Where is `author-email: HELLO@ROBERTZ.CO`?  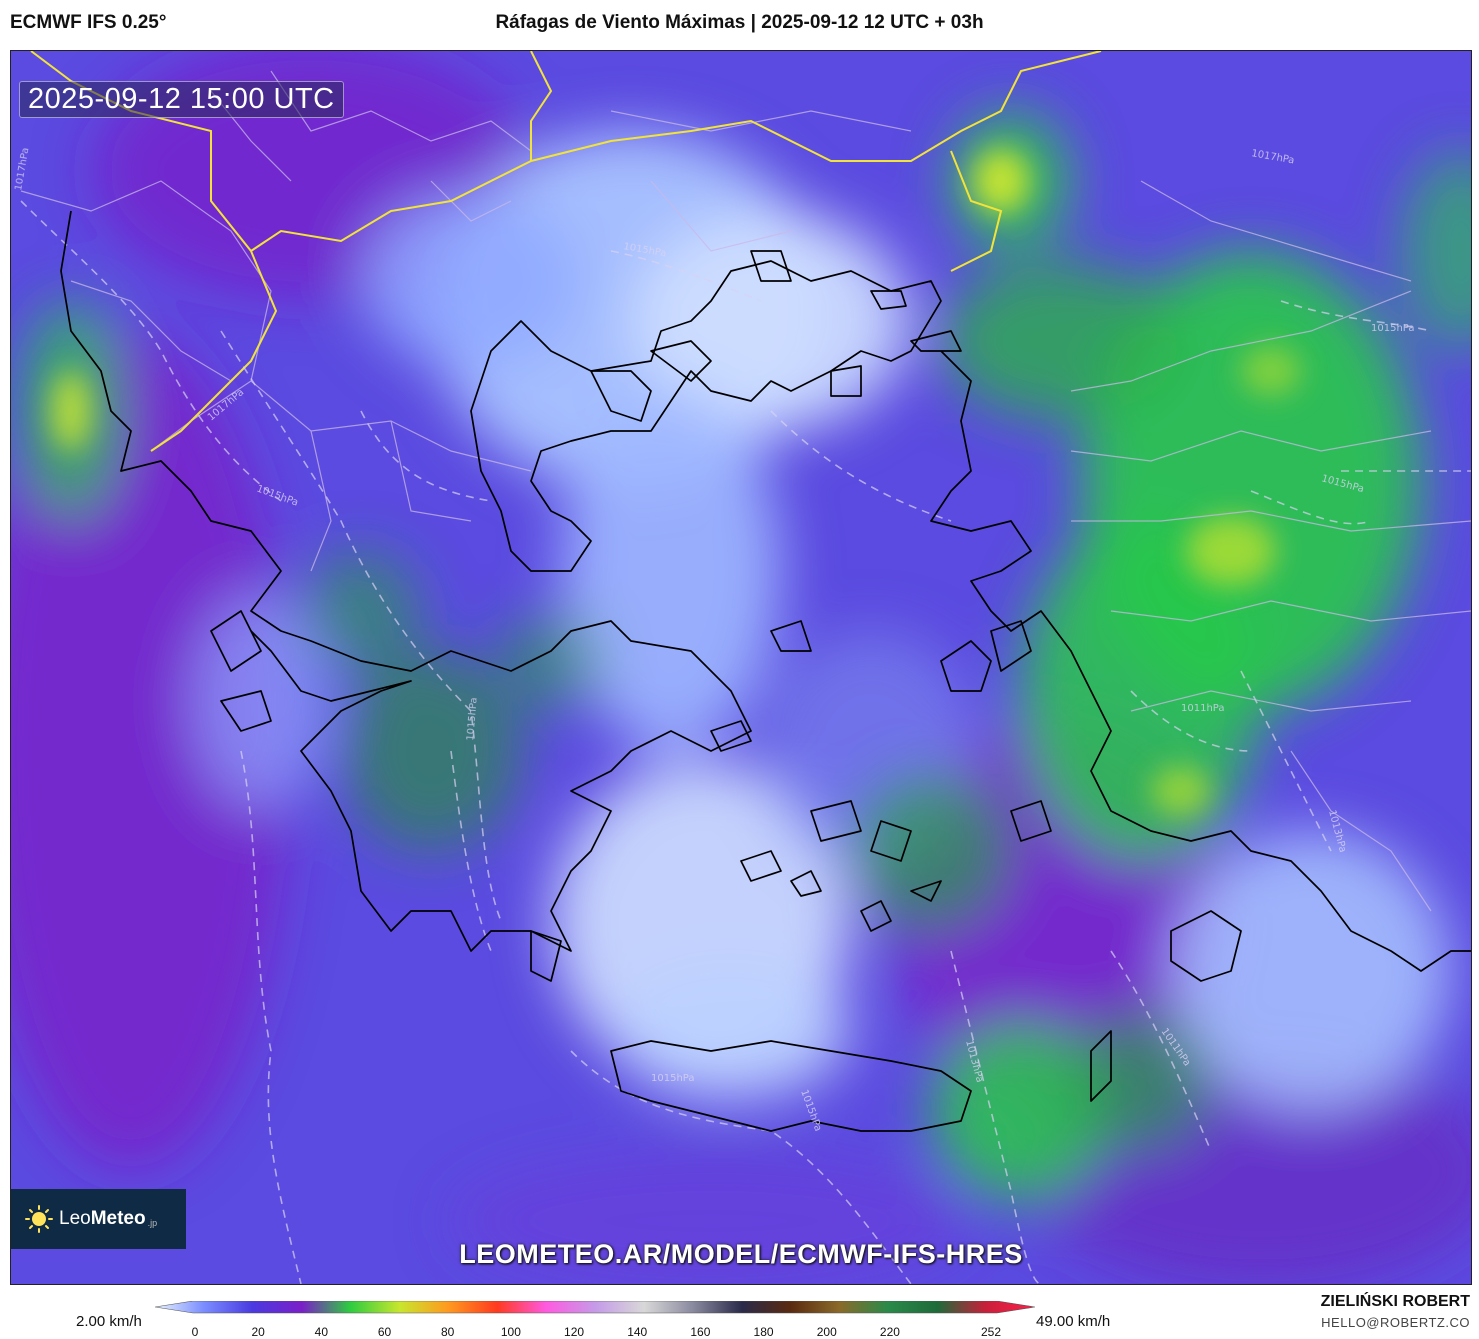 author-email: HELLO@ROBERTZ.CO is located at coordinates (1395, 1322).